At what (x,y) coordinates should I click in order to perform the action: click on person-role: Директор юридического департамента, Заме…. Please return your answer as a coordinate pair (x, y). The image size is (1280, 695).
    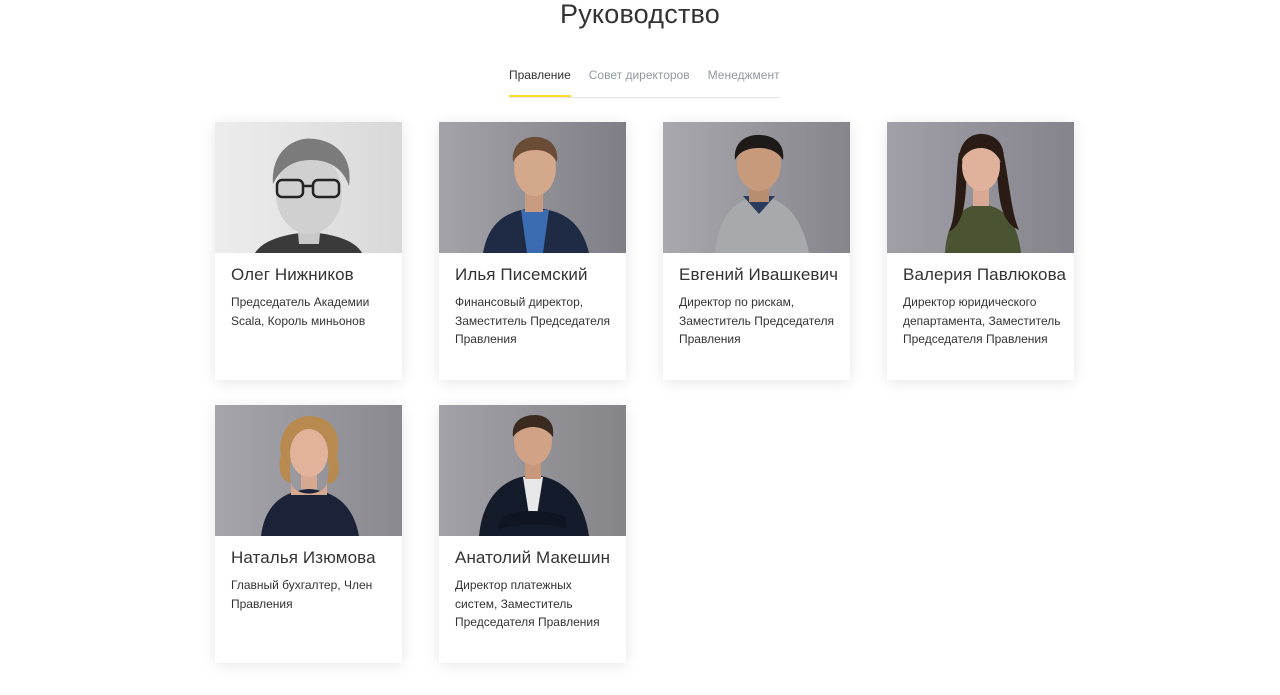
    Looking at the image, I should click on (982, 320).